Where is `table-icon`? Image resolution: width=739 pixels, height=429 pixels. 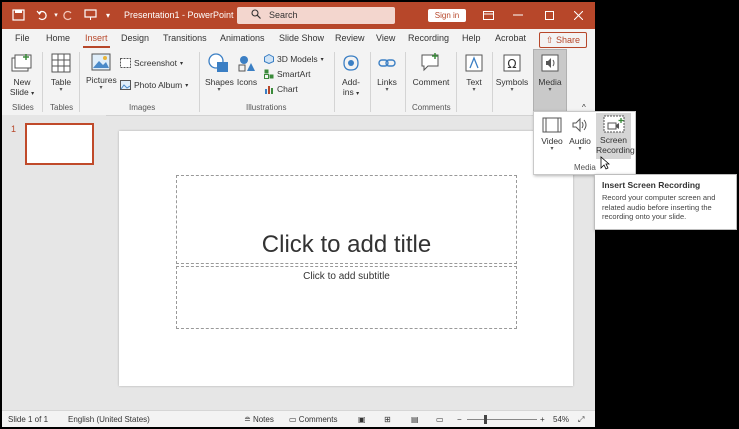
table-icon is located at coordinates (61, 63).